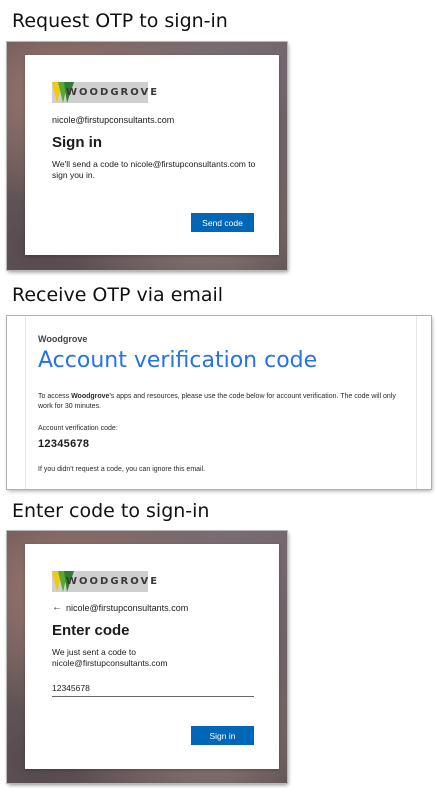  Describe the element at coordinates (153, 688) in the screenshot. I see `code-input` at that location.